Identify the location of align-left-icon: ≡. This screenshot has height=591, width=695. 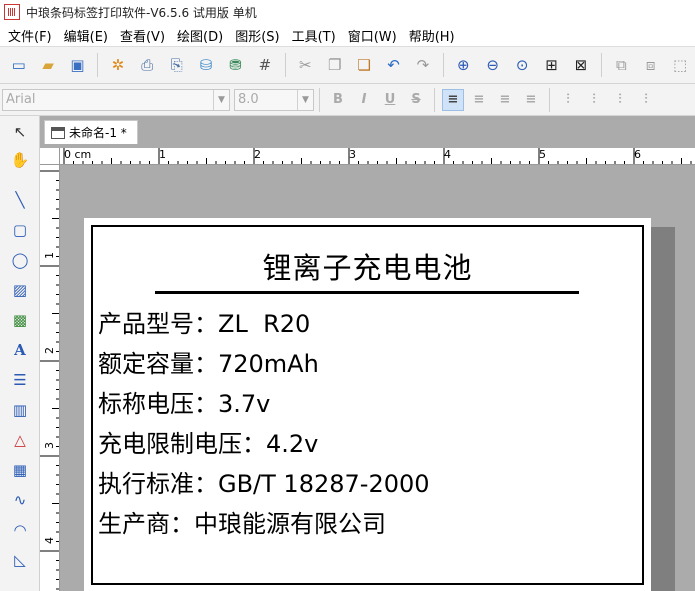
(453, 99).